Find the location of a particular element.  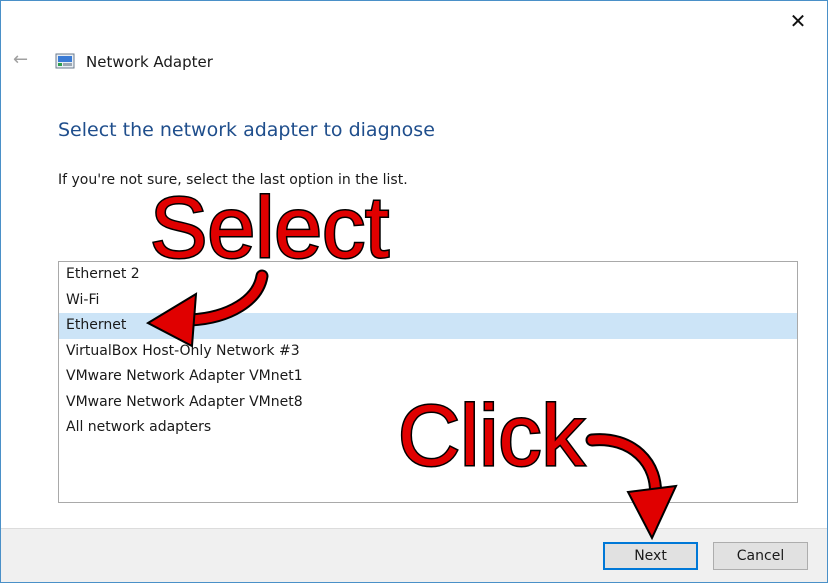

adapter-list-item: Ethernet is located at coordinates (428, 326).